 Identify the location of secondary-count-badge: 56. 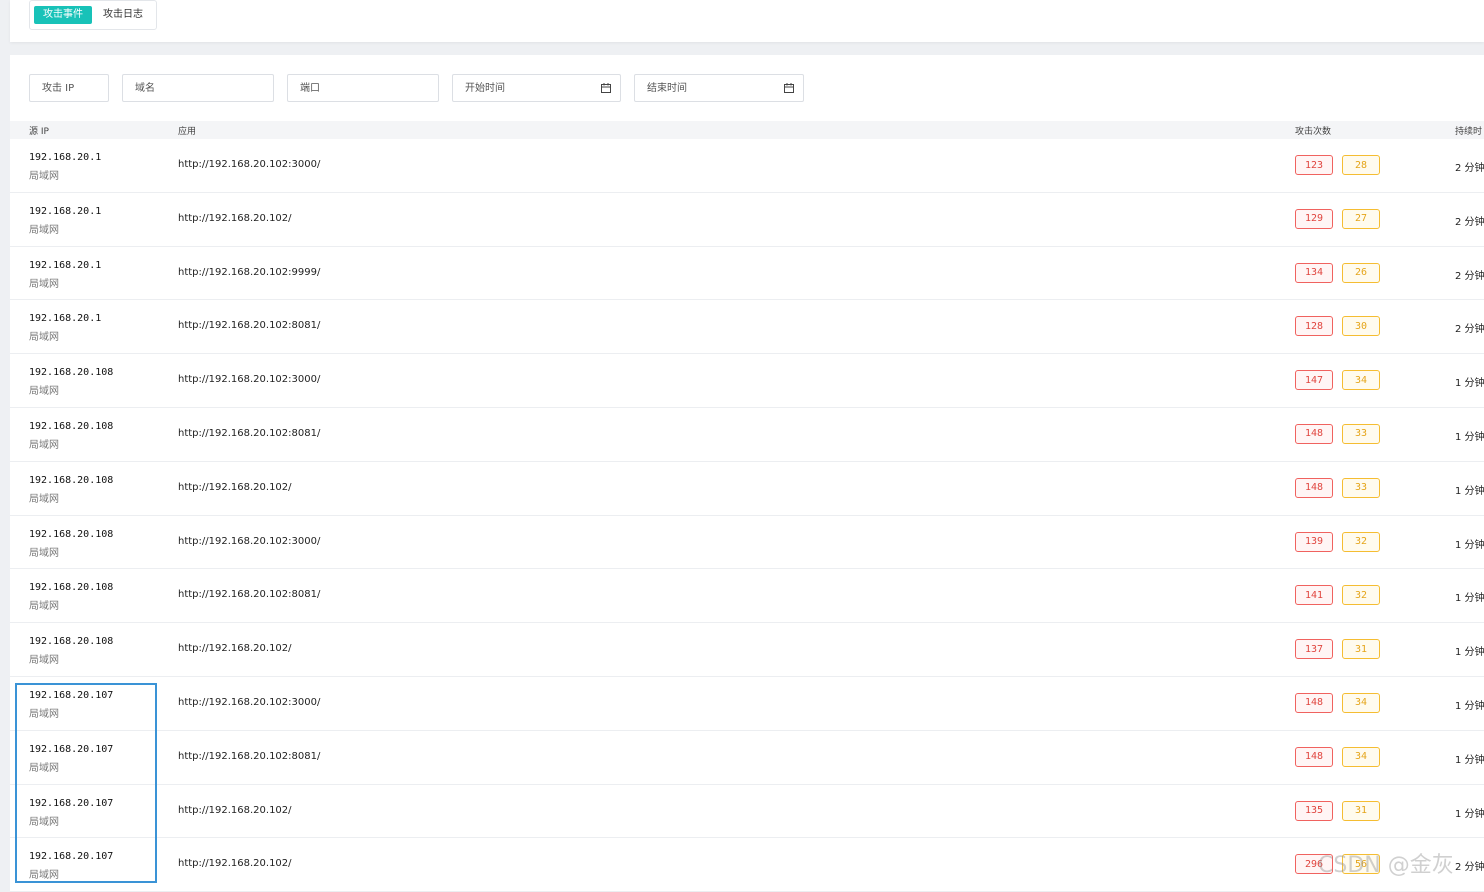
(1361, 864).